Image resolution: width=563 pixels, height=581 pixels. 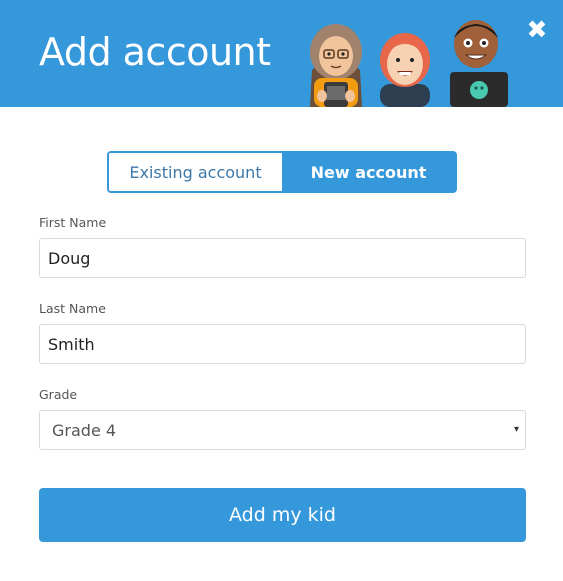 What do you see at coordinates (155, 52) in the screenshot?
I see `modal-title: Add account` at bounding box center [155, 52].